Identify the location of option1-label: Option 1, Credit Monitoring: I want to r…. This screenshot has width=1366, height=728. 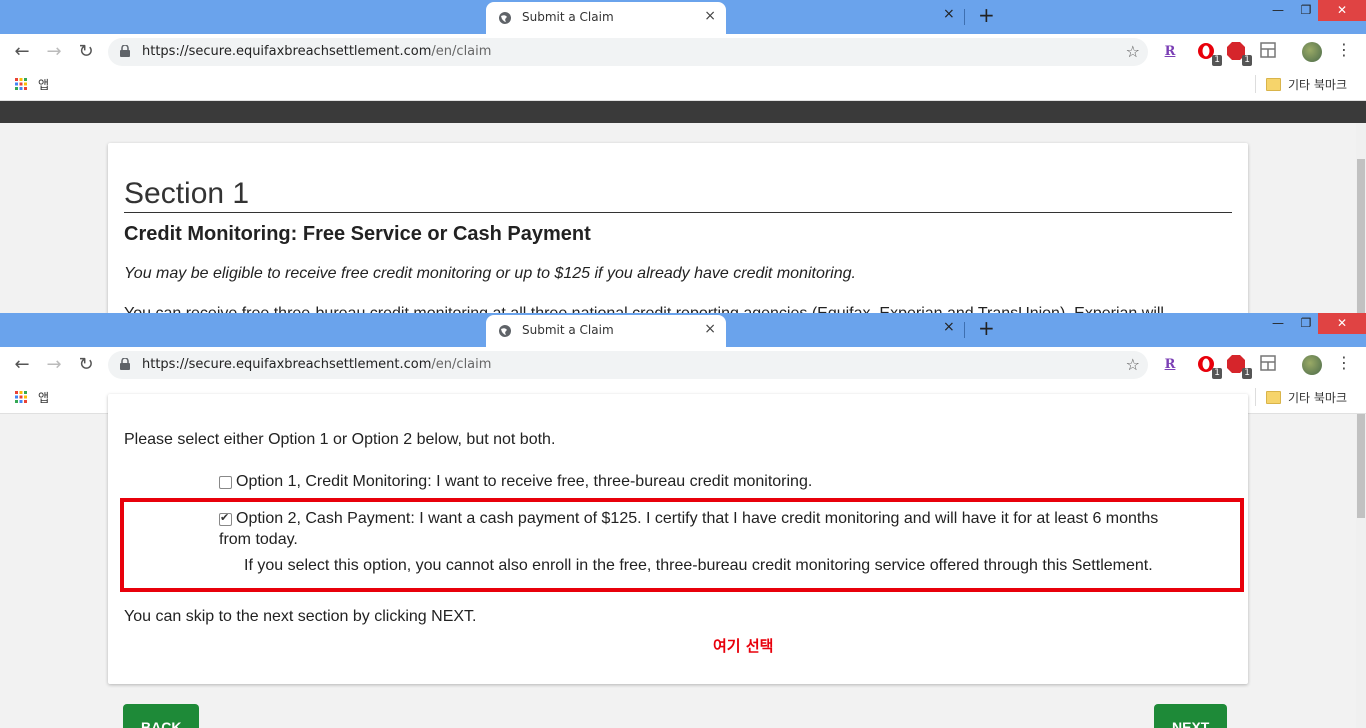
(524, 482).